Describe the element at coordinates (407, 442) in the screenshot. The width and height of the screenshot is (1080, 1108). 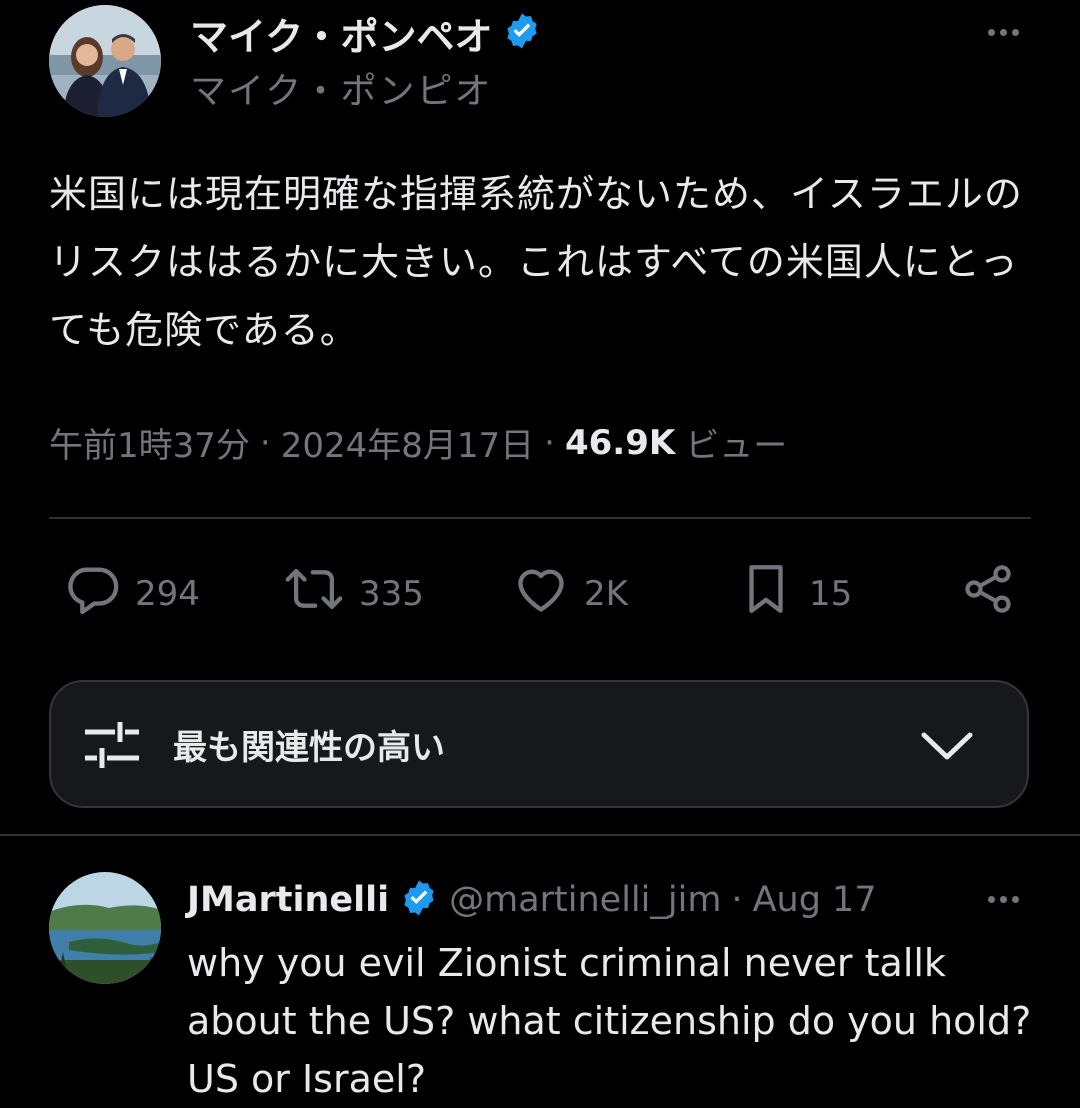
I see `tweet-date: 2024年8月17日` at that location.